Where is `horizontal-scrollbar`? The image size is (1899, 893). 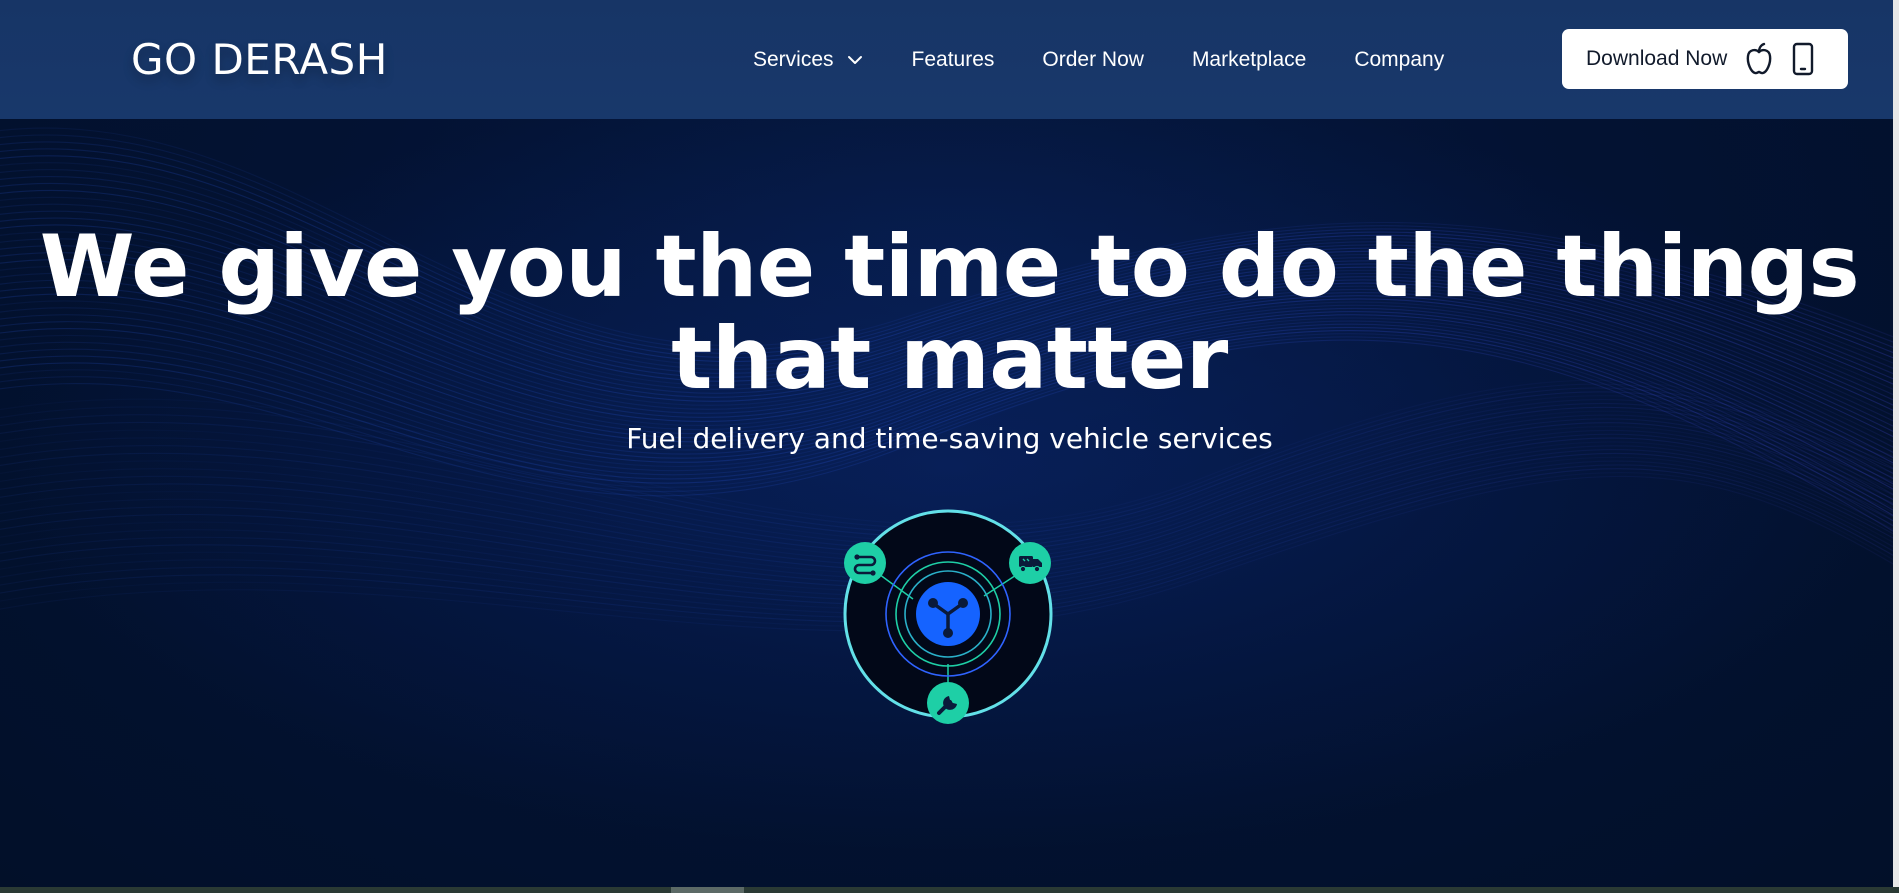 horizontal-scrollbar is located at coordinates (949, 890).